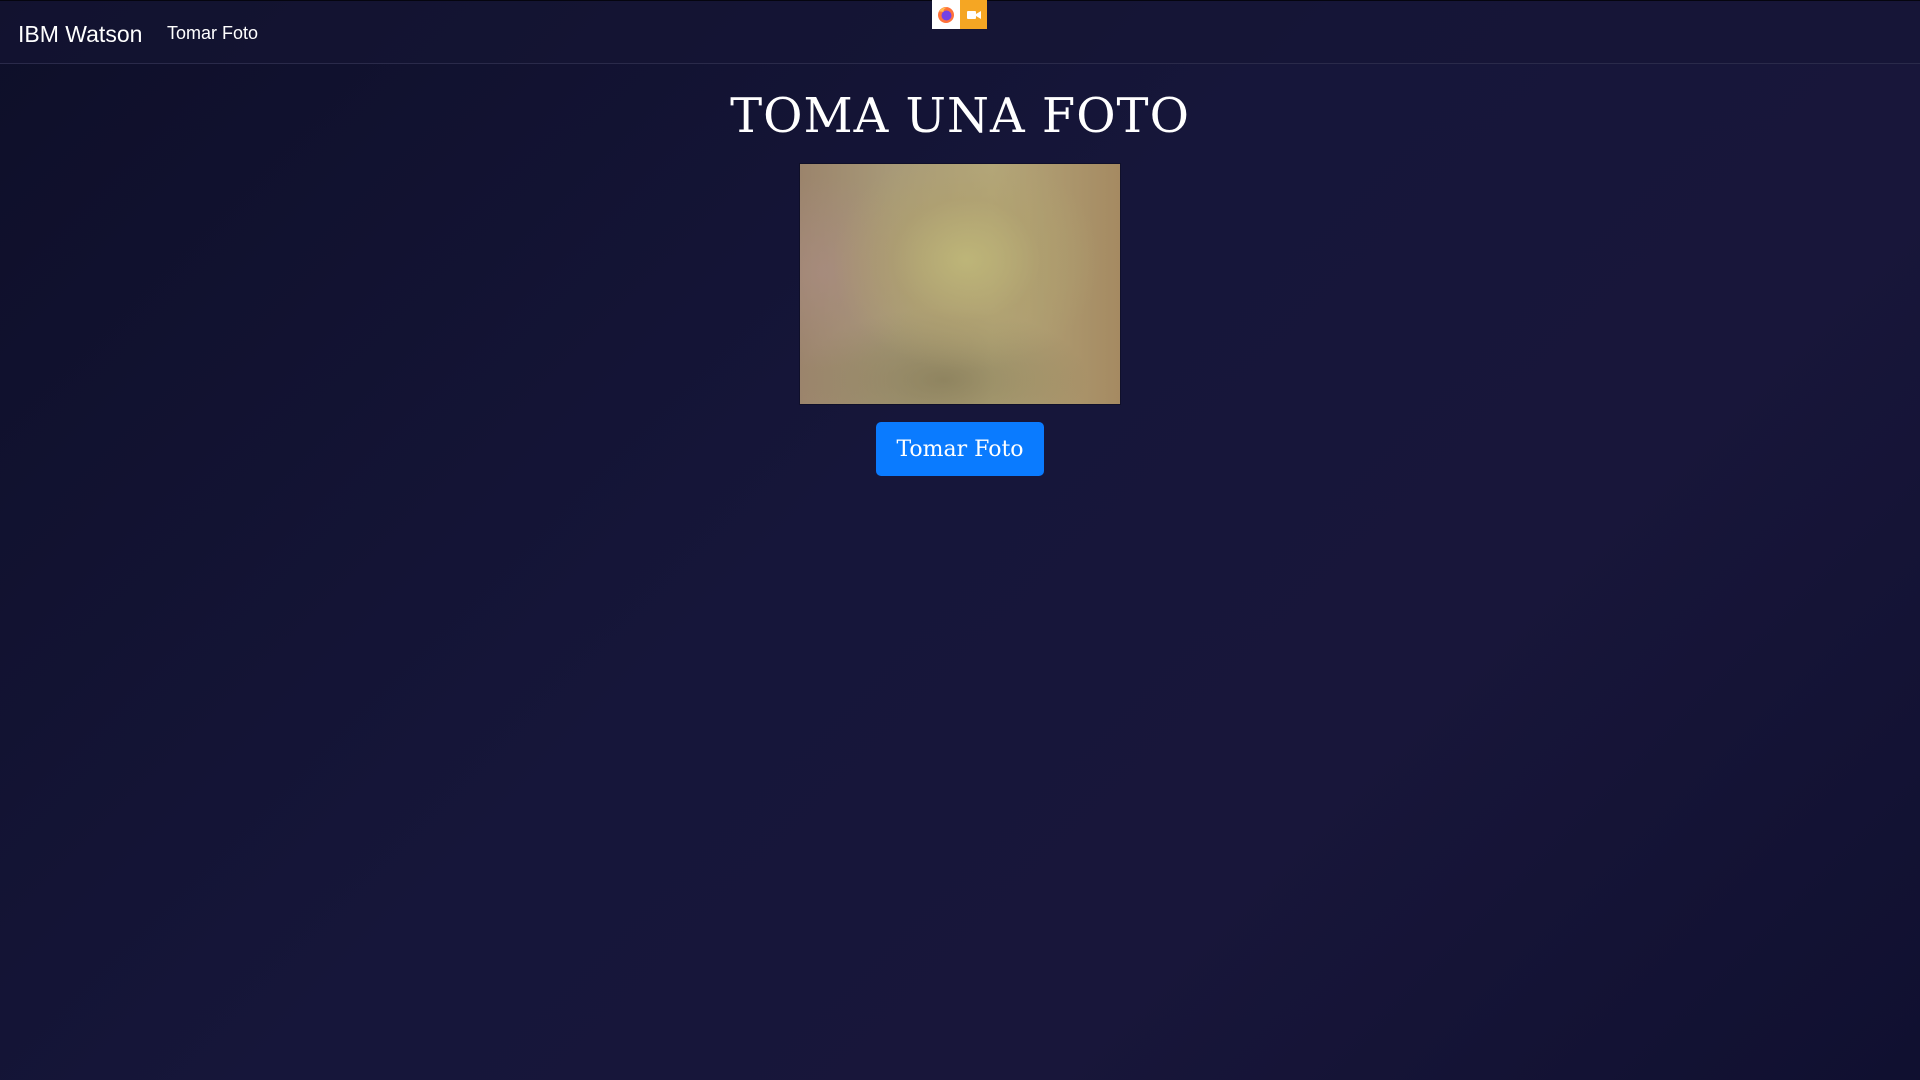  I want to click on take-photo-button: Tomar Foto, so click(960, 449).